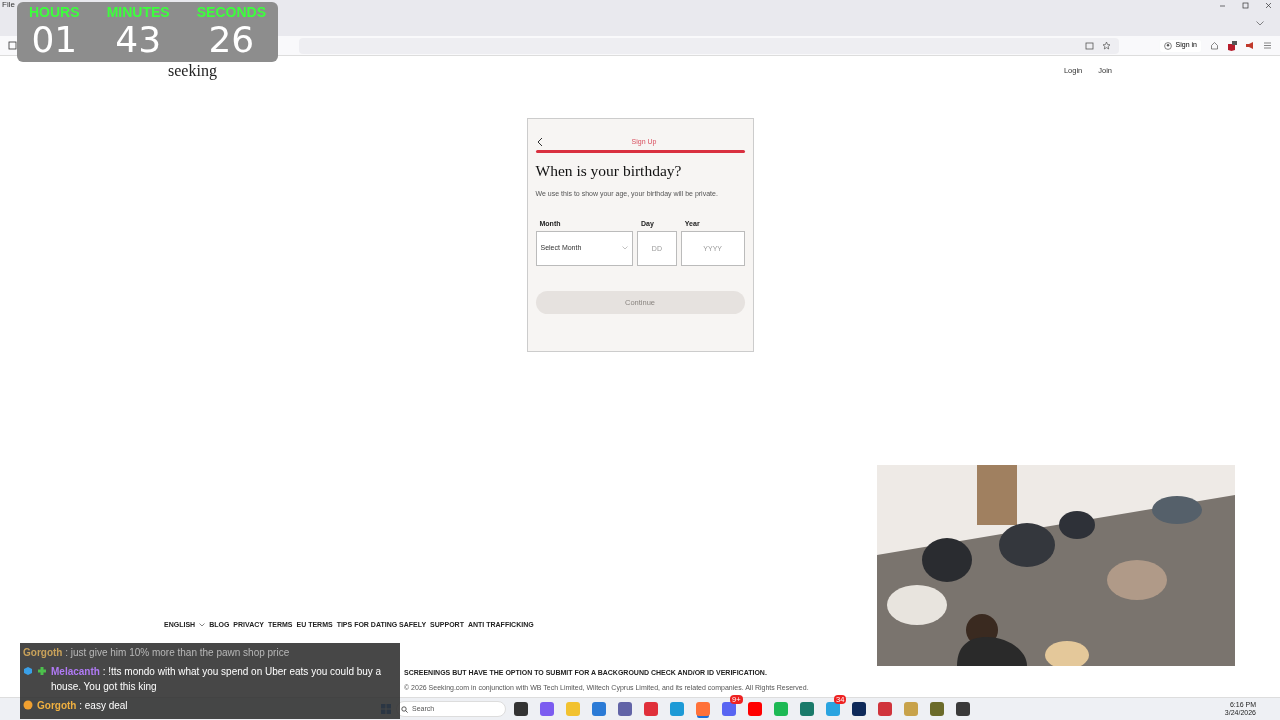 This screenshot has width=1280, height=720. I want to click on chat-message: Gorgoth : just give him 10% more than the pawn shop price, so click(156, 653).